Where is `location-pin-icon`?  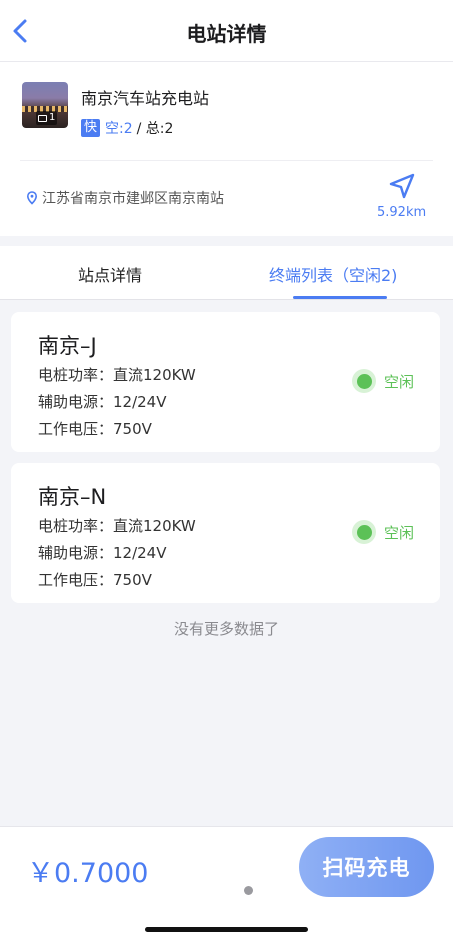
location-pin-icon is located at coordinates (32, 198).